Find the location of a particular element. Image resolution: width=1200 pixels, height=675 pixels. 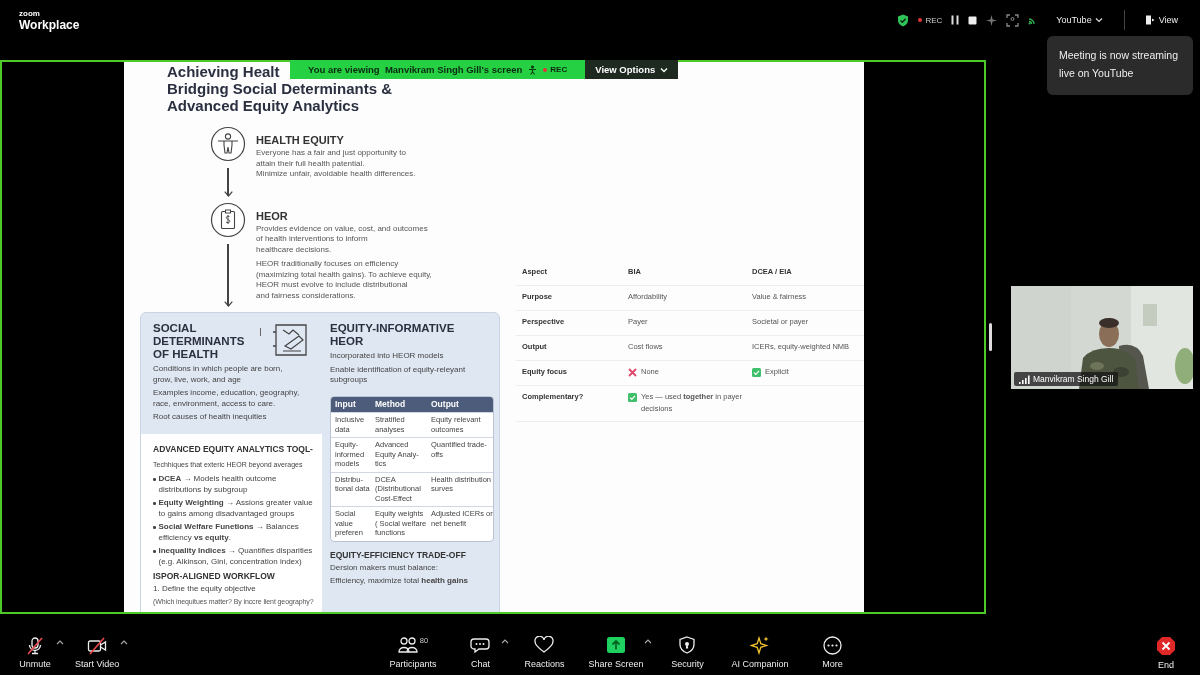

end-button: End is located at coordinates (1166, 652).